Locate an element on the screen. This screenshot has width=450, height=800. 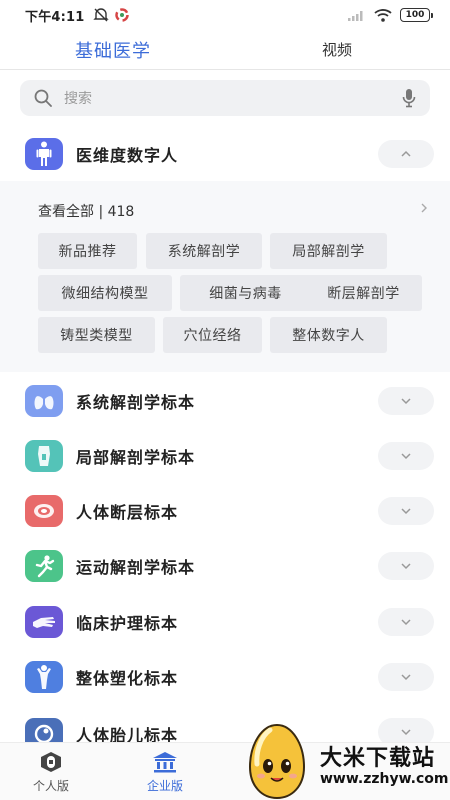
category-row-systematic: 系统解剖学标本 is located at coordinates (225, 401).